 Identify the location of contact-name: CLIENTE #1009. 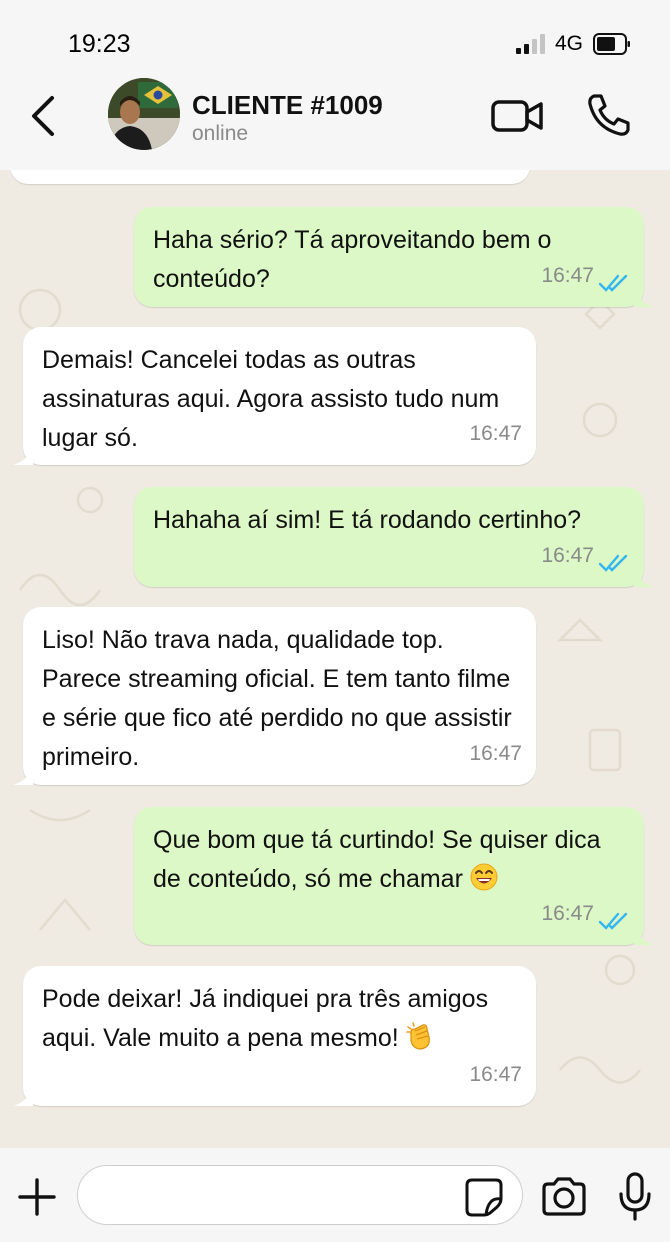
(287, 105).